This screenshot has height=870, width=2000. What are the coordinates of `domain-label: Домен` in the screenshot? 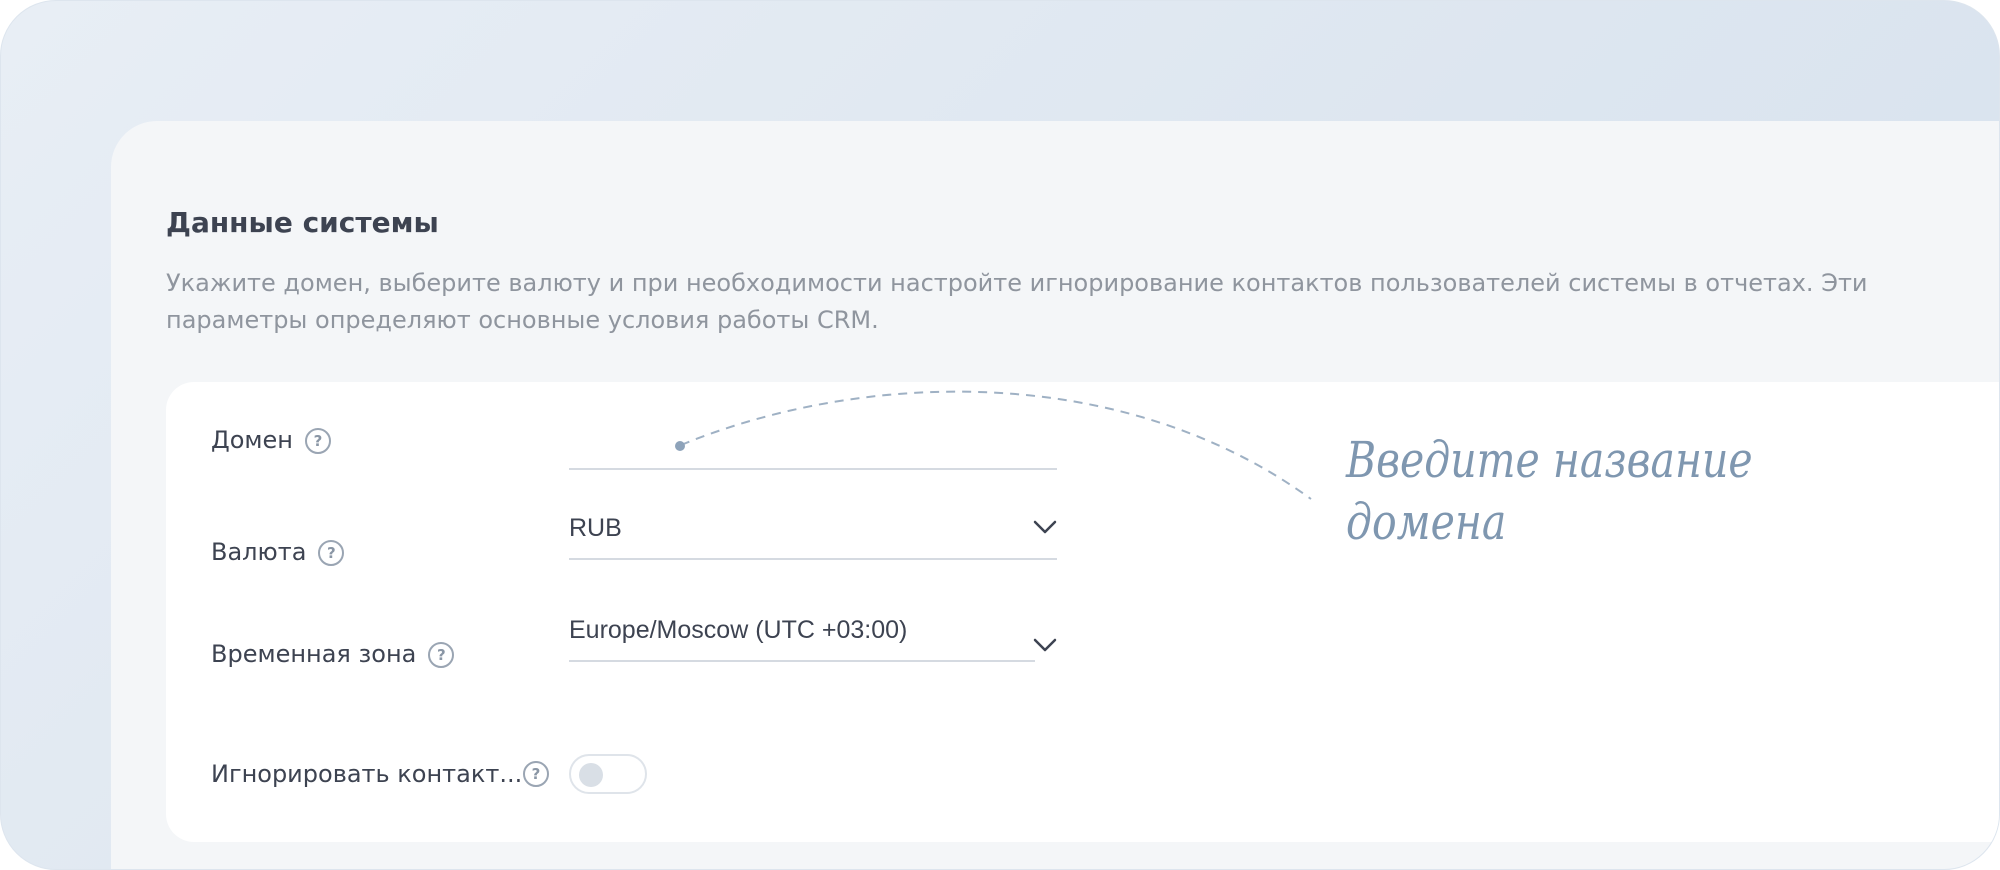 It's located at (252, 440).